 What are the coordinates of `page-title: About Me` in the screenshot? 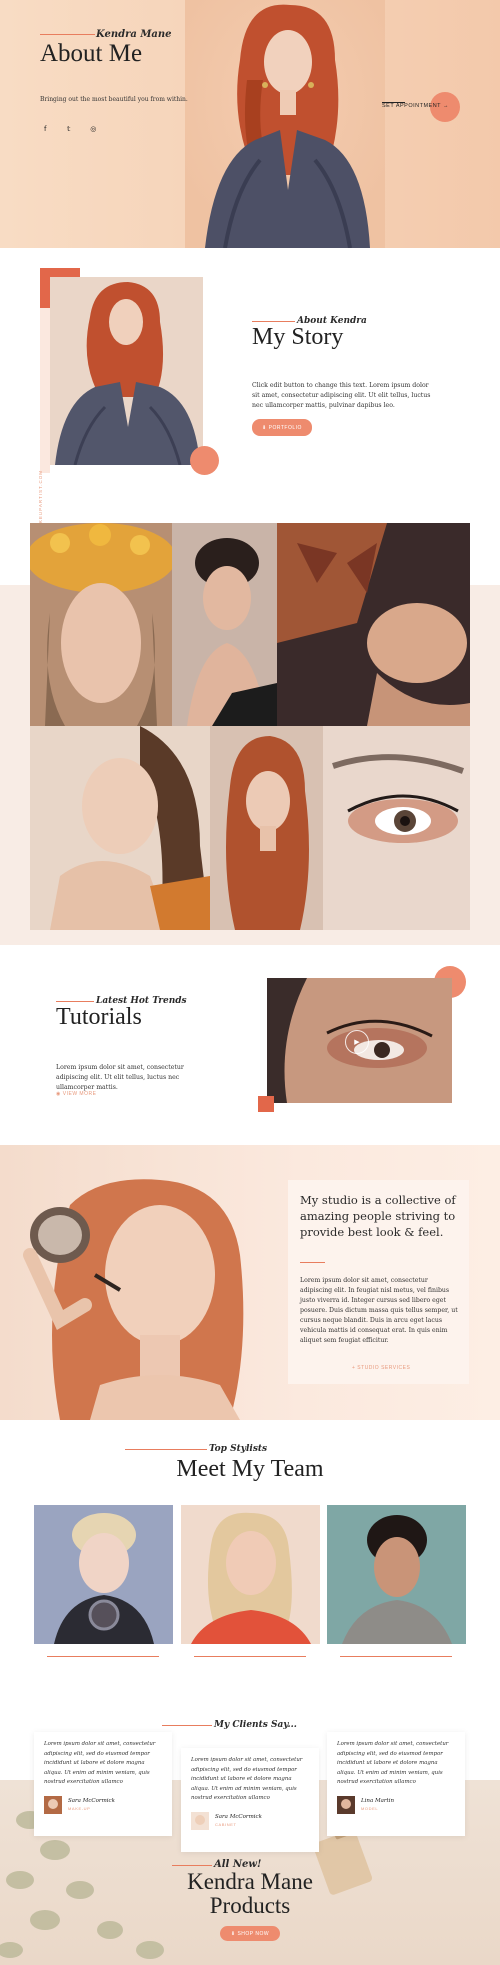 It's located at (91, 53).